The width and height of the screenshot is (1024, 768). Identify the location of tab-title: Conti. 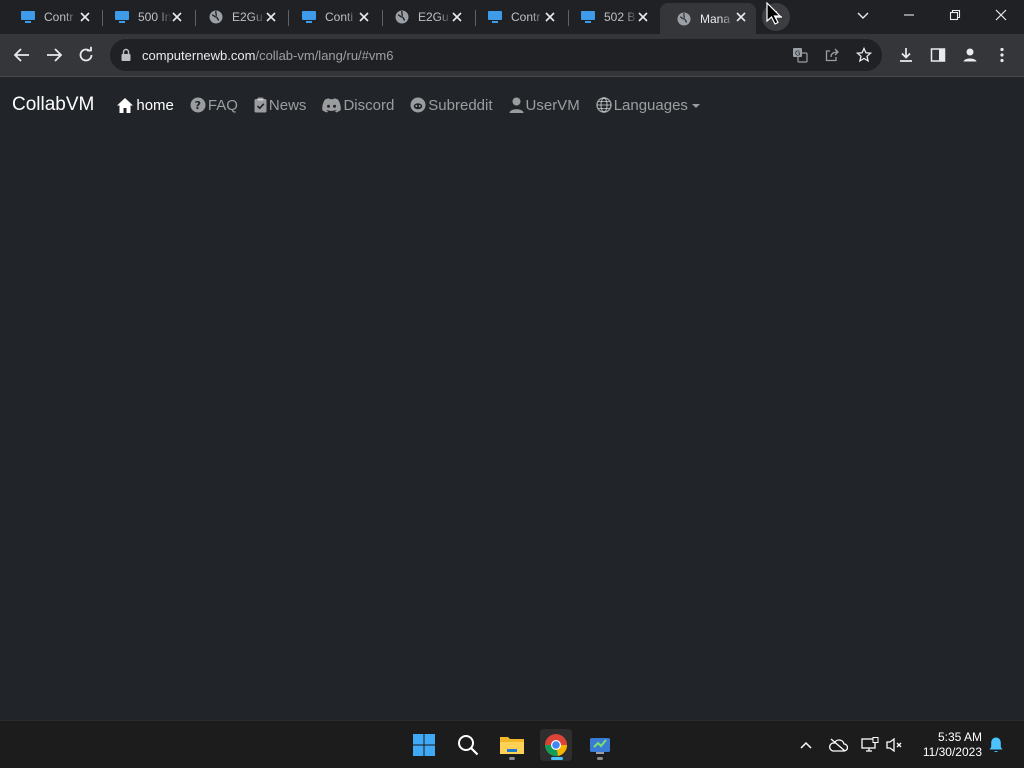
(339, 17).